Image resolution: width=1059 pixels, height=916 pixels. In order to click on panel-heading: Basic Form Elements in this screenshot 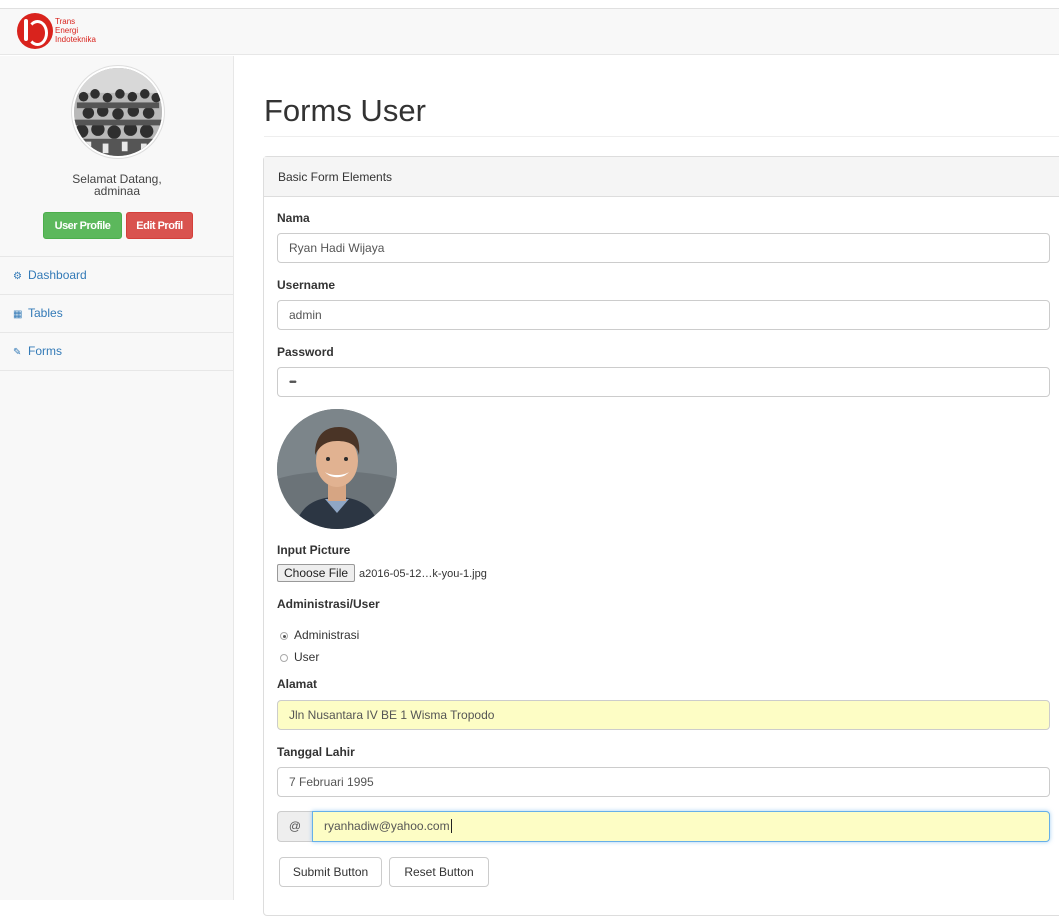, I will do `click(661, 177)`.